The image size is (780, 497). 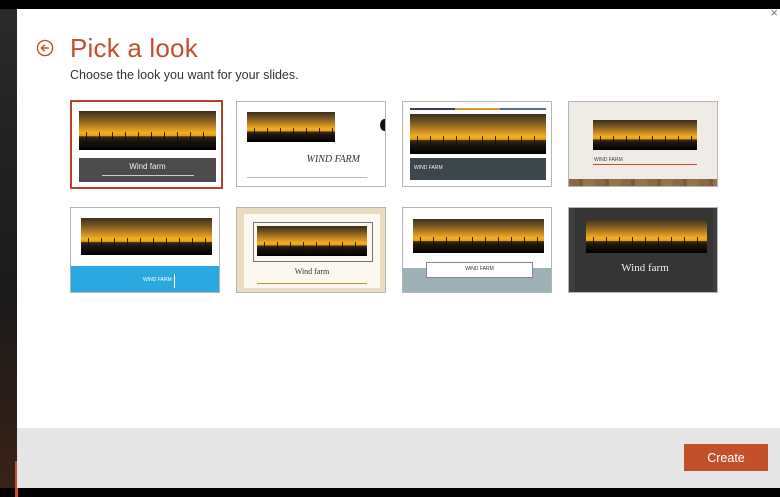 I want to click on theme-tile-2: WIND FARM, so click(x=311, y=144).